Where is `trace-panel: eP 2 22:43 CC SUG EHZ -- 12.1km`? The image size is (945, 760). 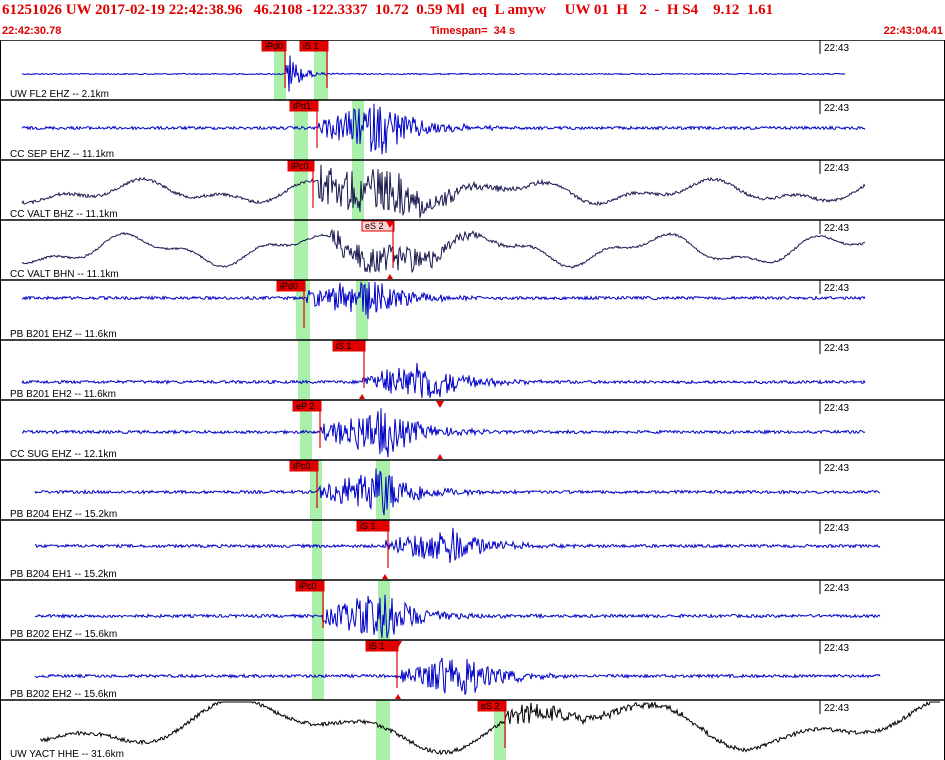 trace-panel: eP 2 22:43 CC SUG EHZ -- 12.1km is located at coordinates (472, 429).